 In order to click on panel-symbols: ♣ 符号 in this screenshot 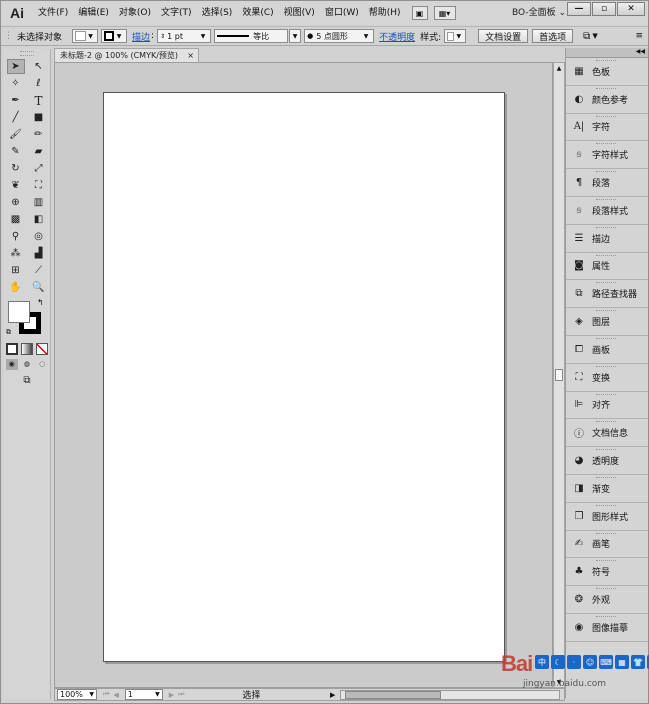, I will do `click(607, 572)`.